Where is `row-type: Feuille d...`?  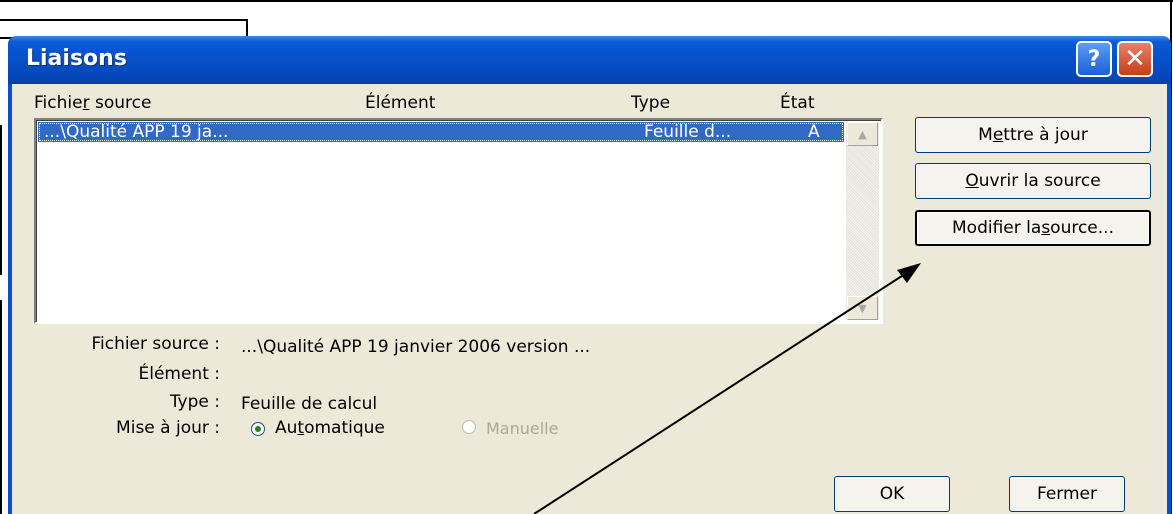 row-type: Feuille d... is located at coordinates (688, 132).